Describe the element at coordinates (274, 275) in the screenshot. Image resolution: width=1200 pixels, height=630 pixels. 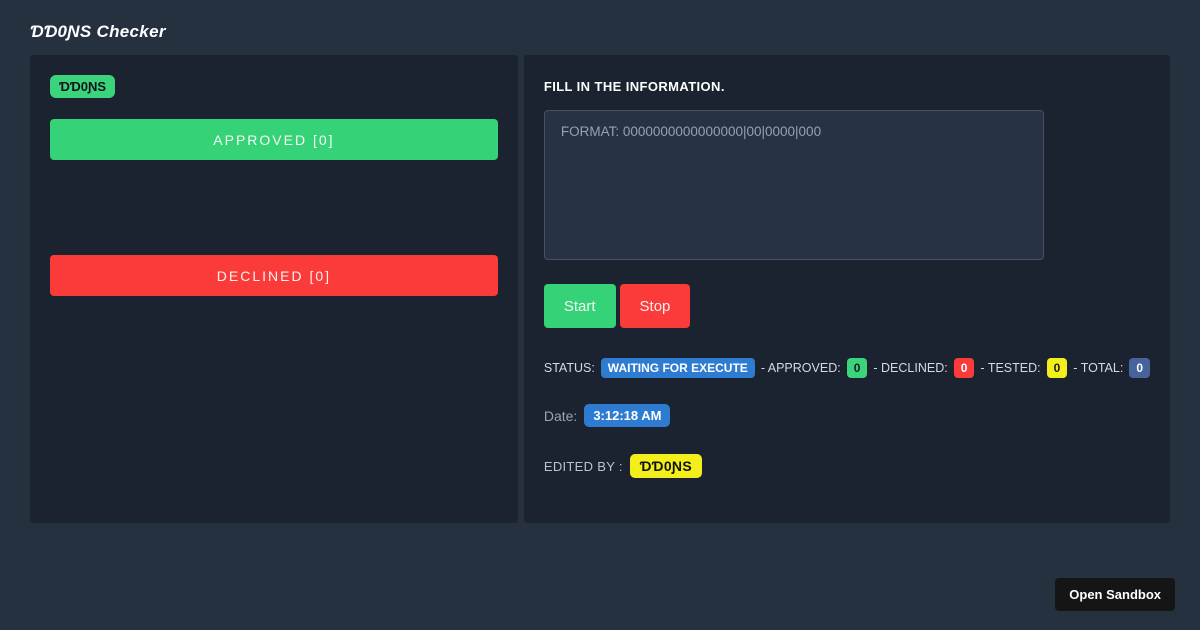
I see `declined-list-button: DECLINED [0]` at that location.